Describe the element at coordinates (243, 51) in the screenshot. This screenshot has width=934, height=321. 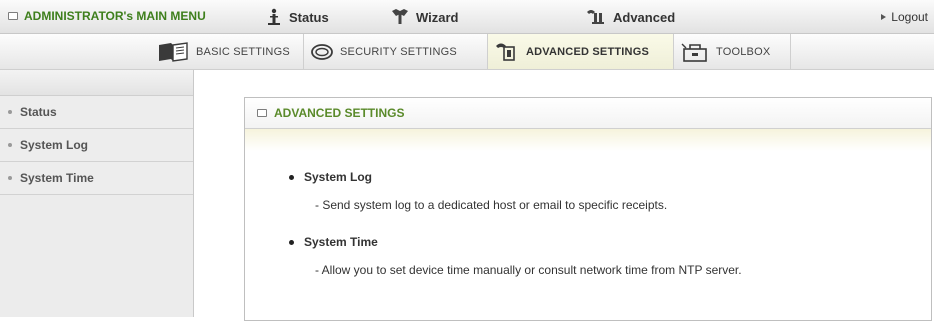
I see `tab-basic-settings-label: BASIC SETTINGS` at that location.